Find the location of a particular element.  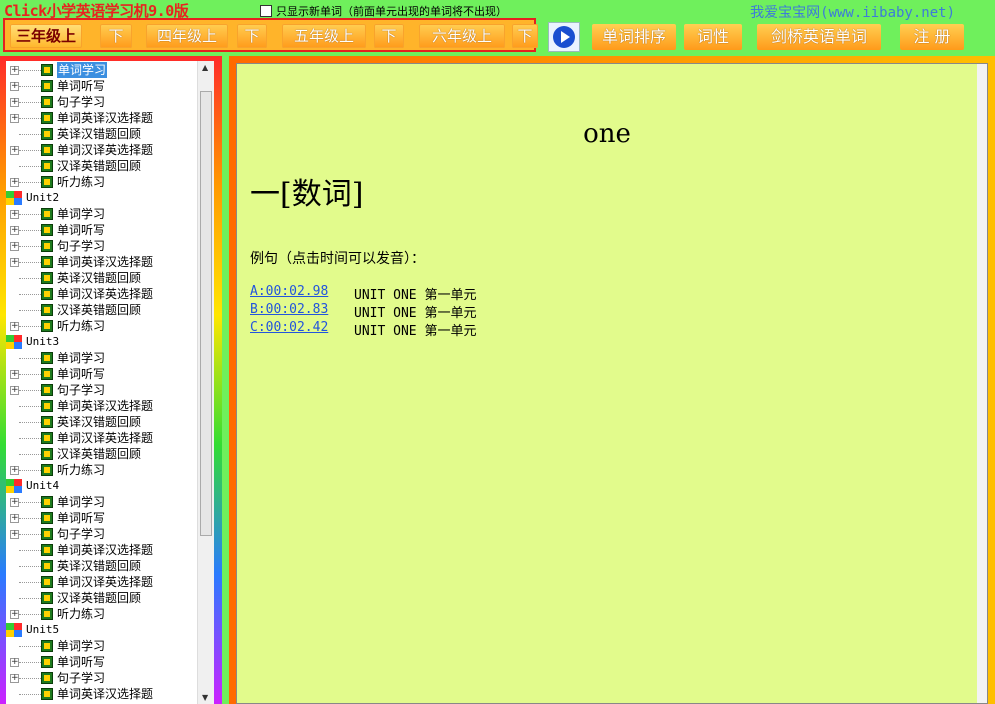

tree-scrollbar: ▲ ▼ is located at coordinates (205, 382).